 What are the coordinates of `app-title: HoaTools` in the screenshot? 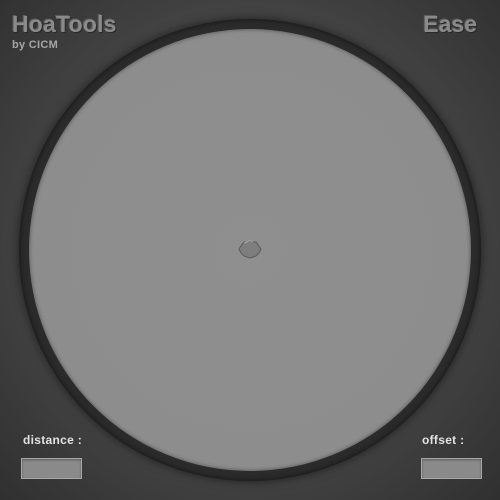 It's located at (64, 24).